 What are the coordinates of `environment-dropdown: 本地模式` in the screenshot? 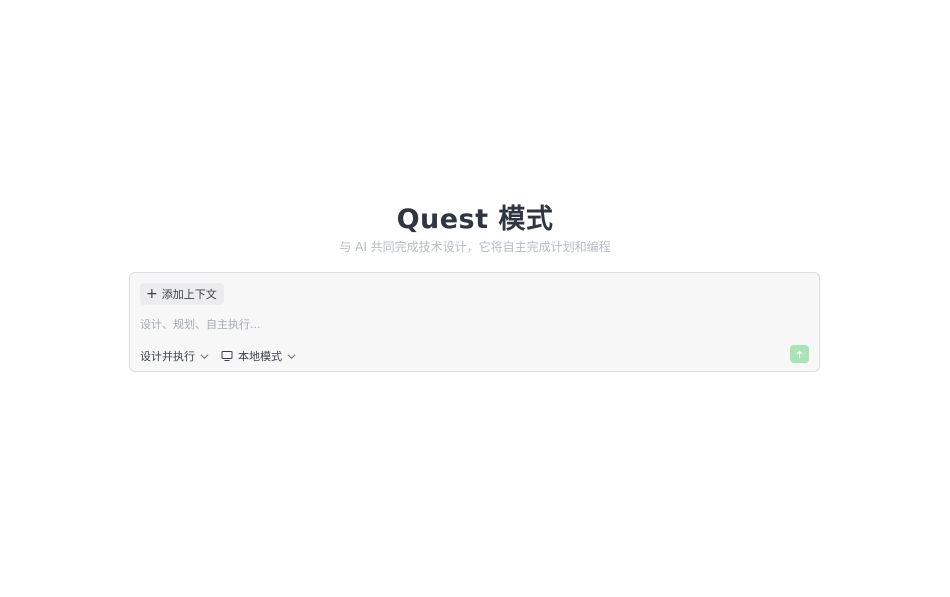 It's located at (258, 356).